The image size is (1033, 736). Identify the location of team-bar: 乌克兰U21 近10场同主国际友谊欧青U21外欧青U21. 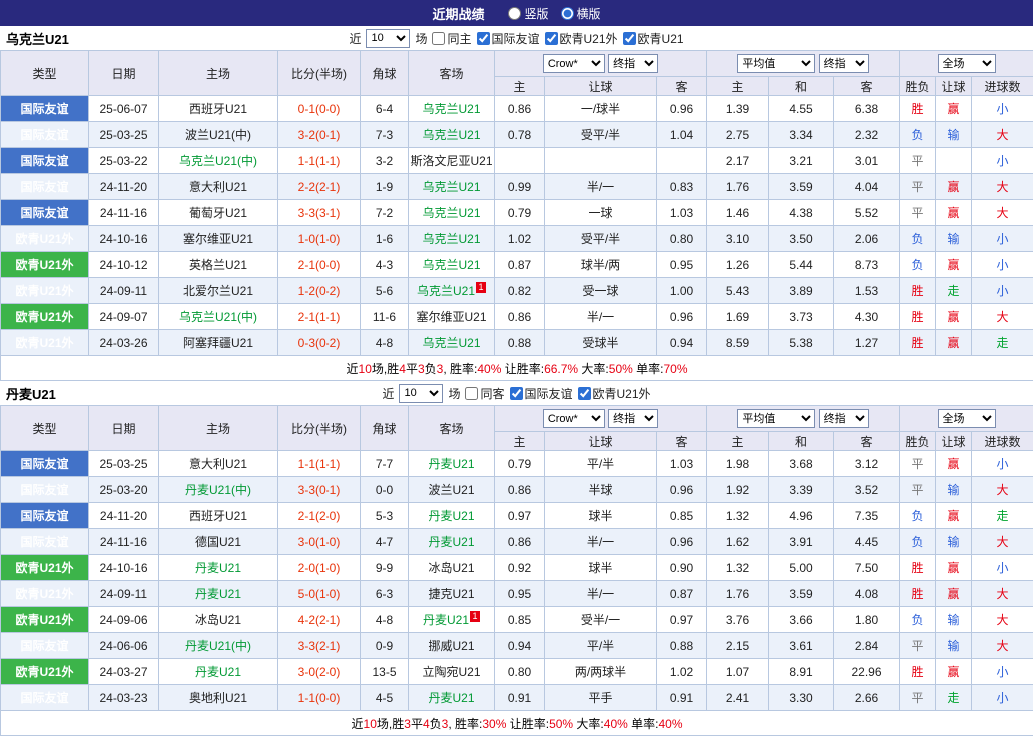
(516, 38).